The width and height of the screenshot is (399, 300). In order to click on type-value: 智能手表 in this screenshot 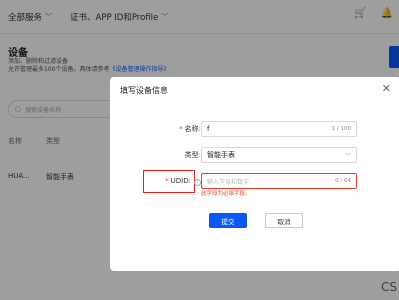, I will do `click(221, 155)`.